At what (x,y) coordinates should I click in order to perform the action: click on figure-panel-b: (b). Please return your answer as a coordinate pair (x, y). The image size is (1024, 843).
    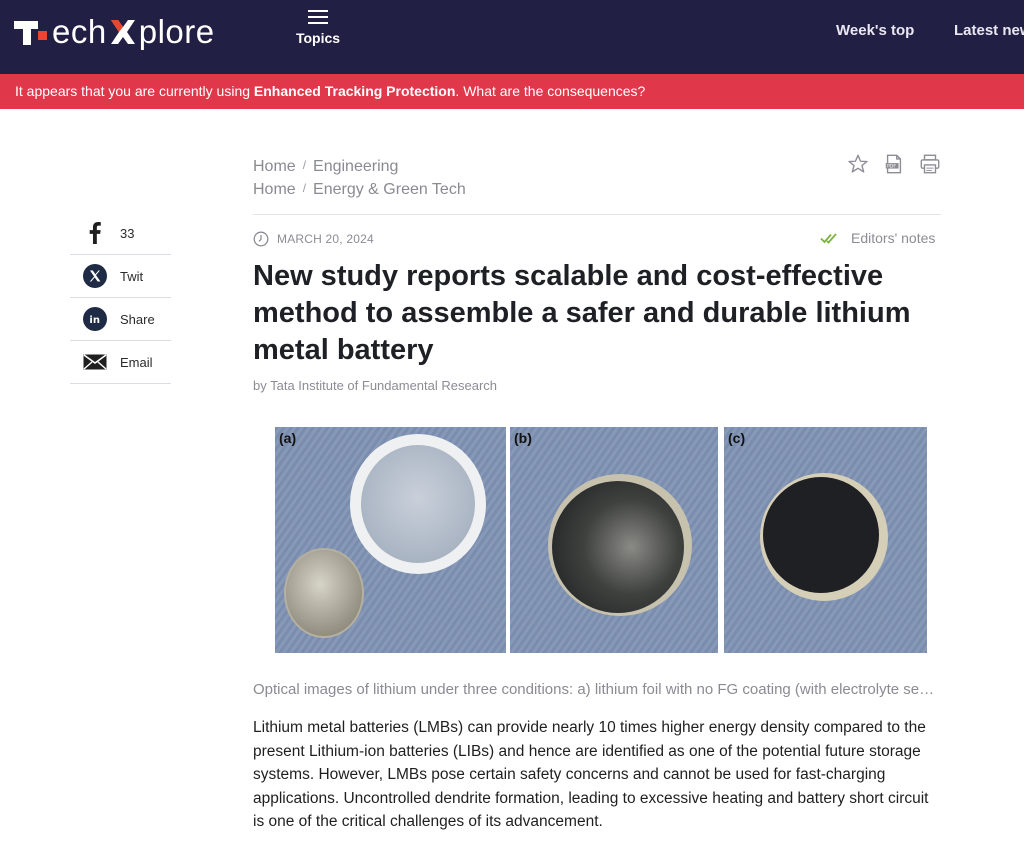
    Looking at the image, I should click on (614, 540).